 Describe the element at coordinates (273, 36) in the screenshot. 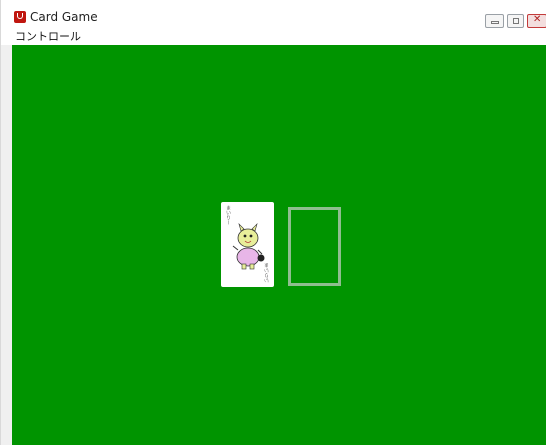

I see `menu-bar: コントロール` at that location.